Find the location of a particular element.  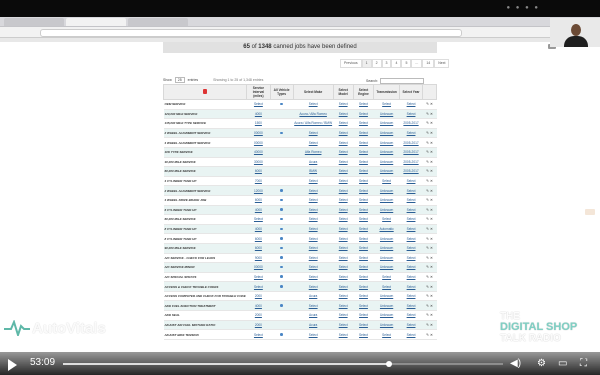

interval-cell: 1500 is located at coordinates (258, 123).